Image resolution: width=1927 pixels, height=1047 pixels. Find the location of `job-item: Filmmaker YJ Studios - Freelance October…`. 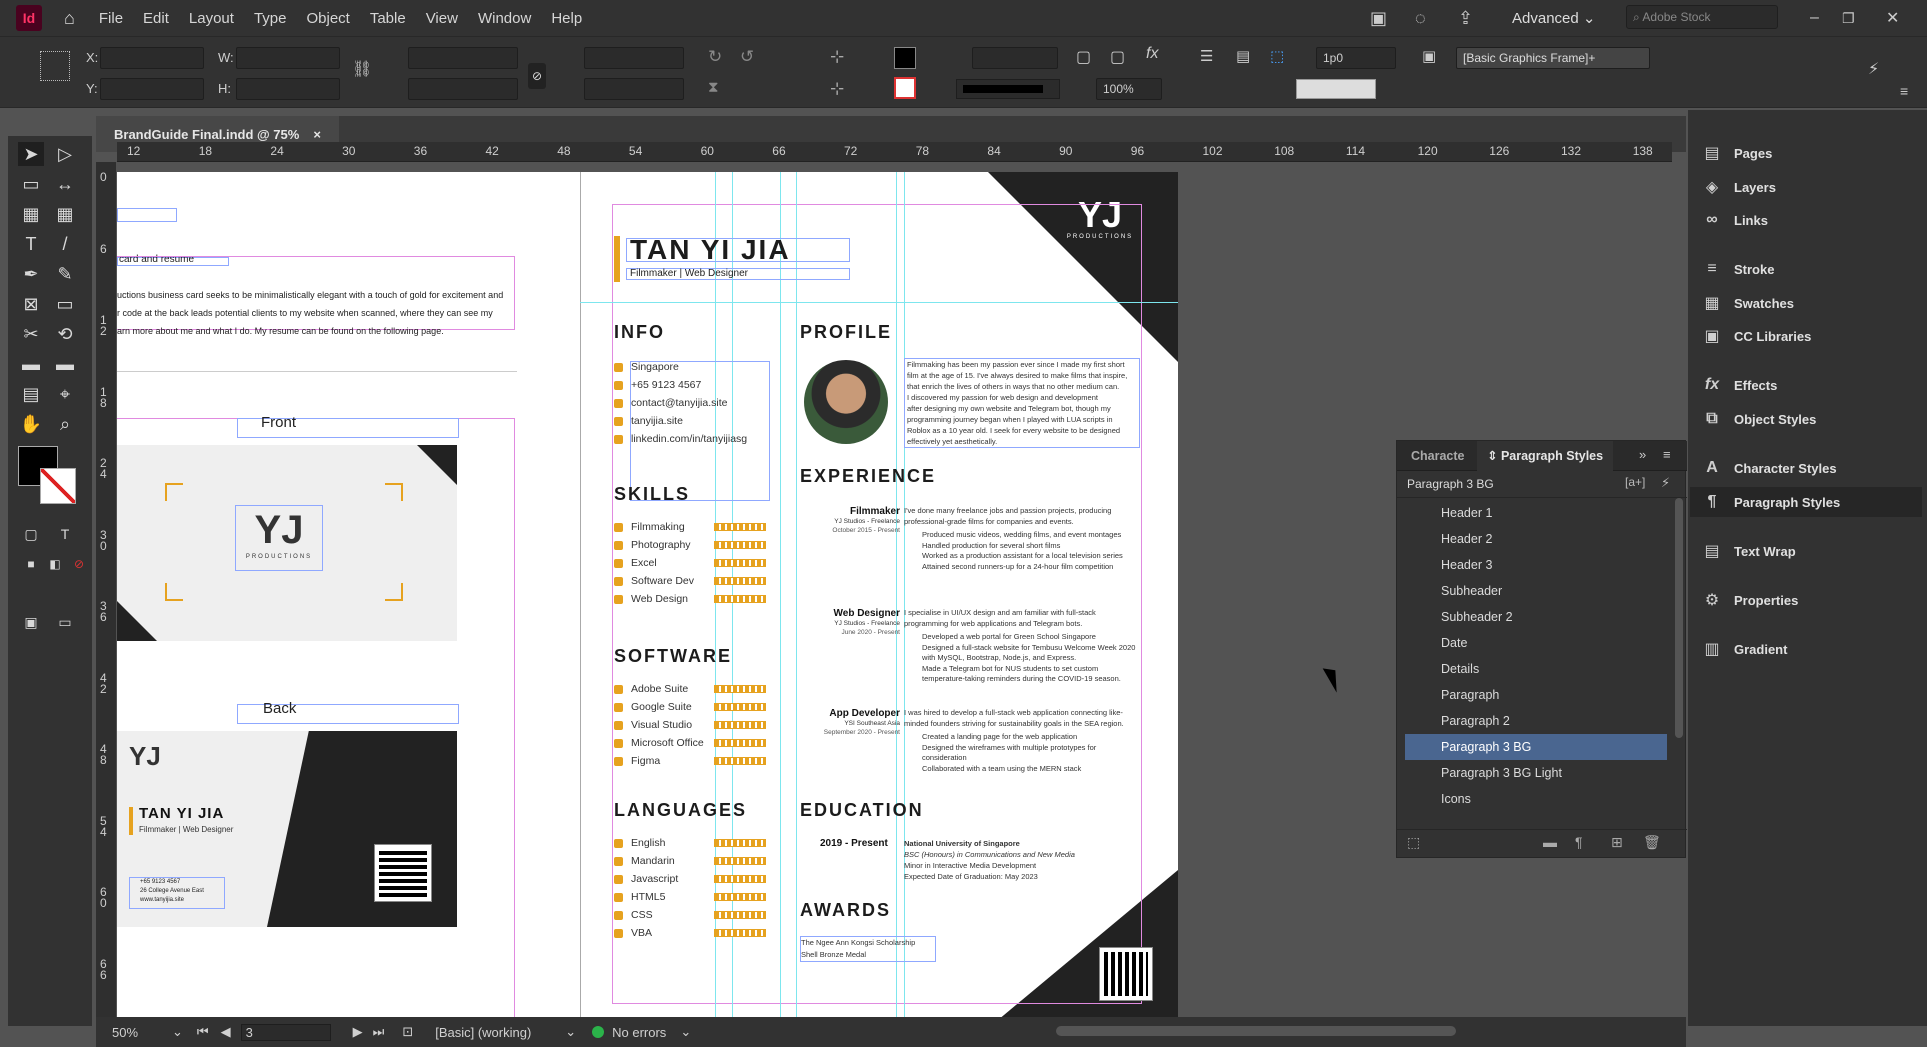

job-item: Filmmaker YJ Studios - Freelance October… is located at coordinates (970, 556).